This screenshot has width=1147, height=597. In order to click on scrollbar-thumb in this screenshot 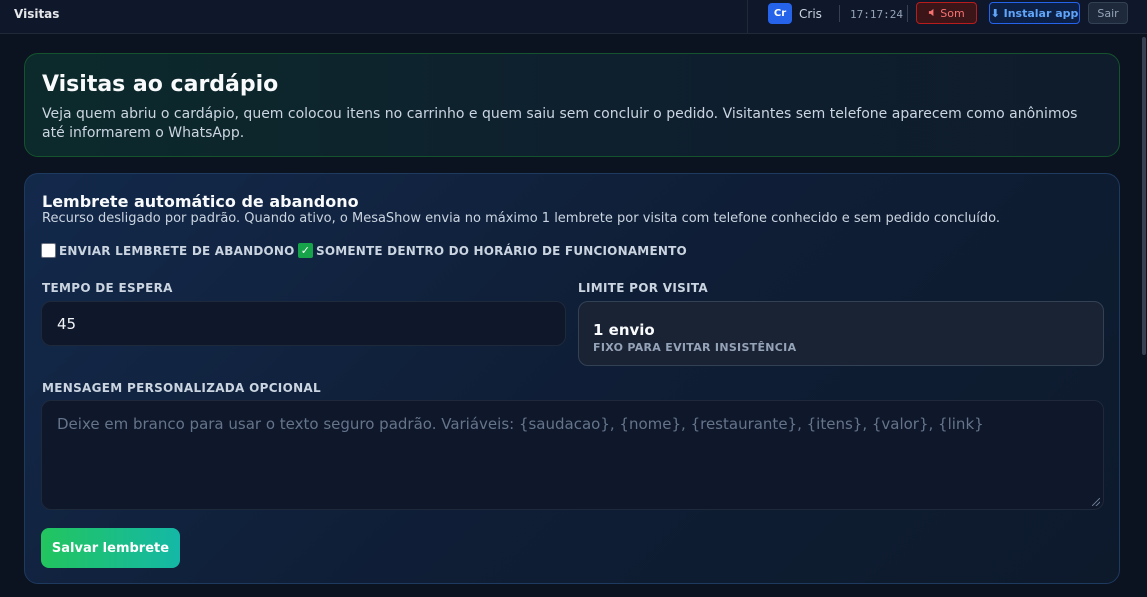, I will do `click(1144, 196)`.